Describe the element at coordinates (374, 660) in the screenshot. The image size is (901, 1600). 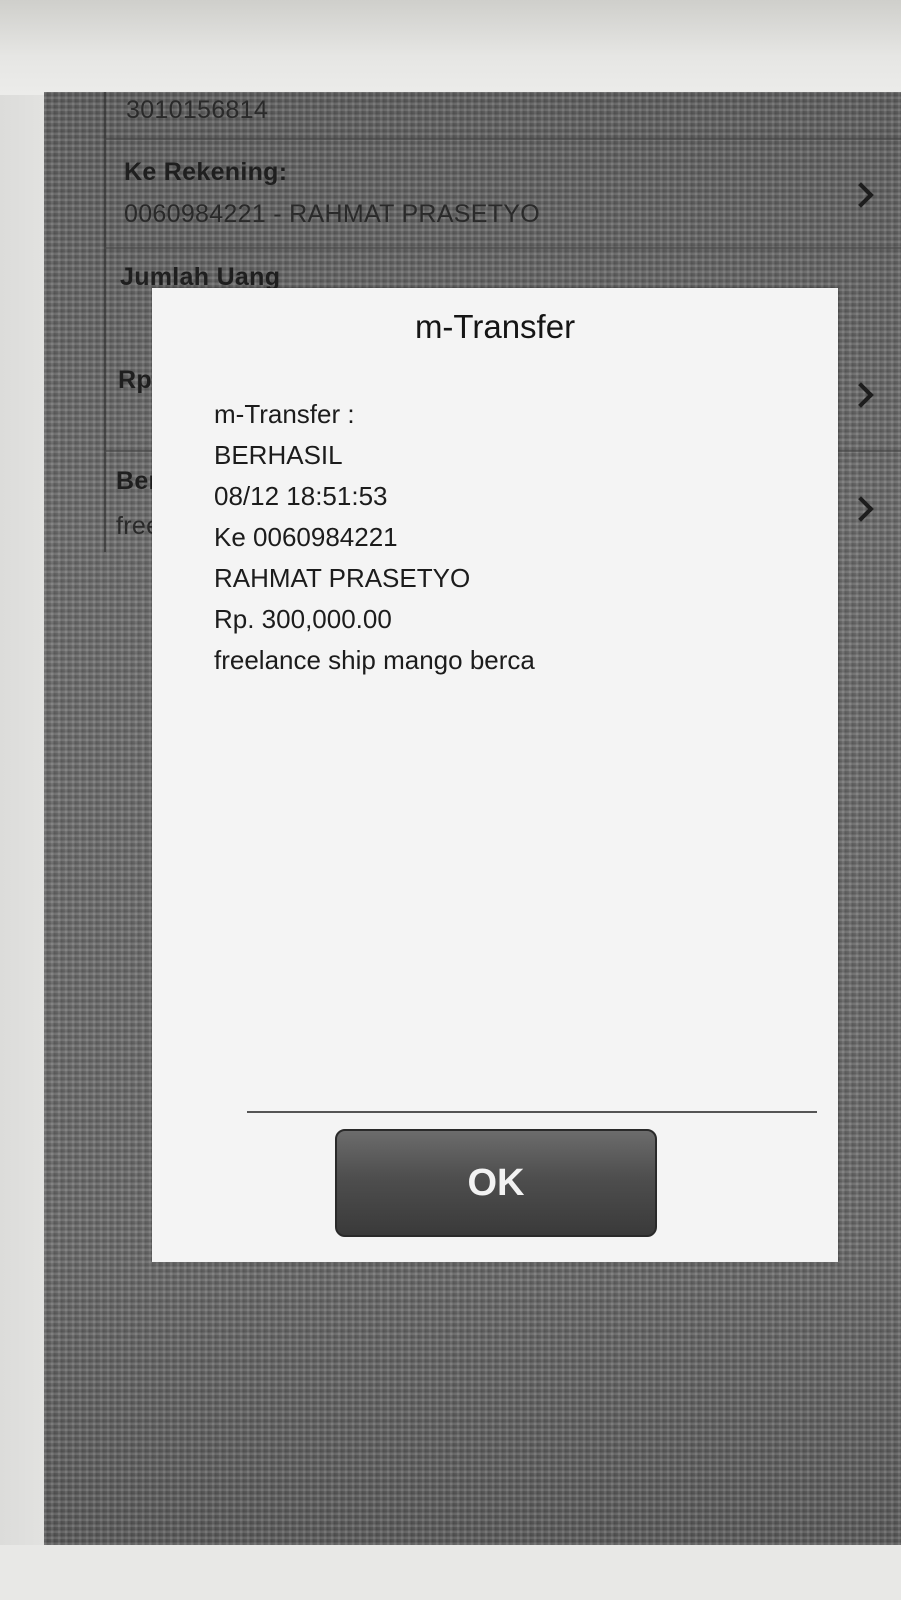
I see `message-line-note: freelance ship mango berca` at that location.